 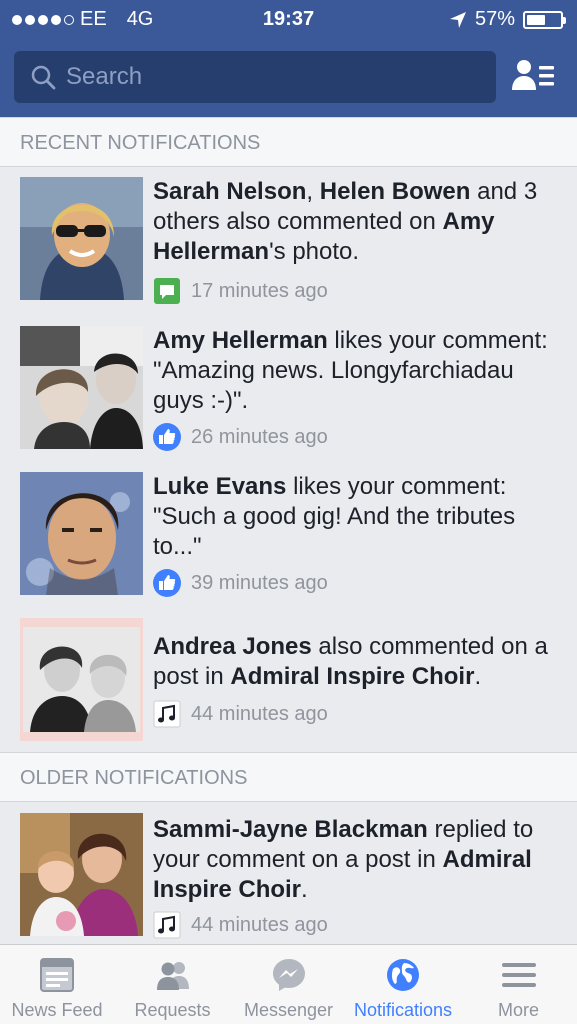 I want to click on tab-more: More, so click(x=518, y=984).